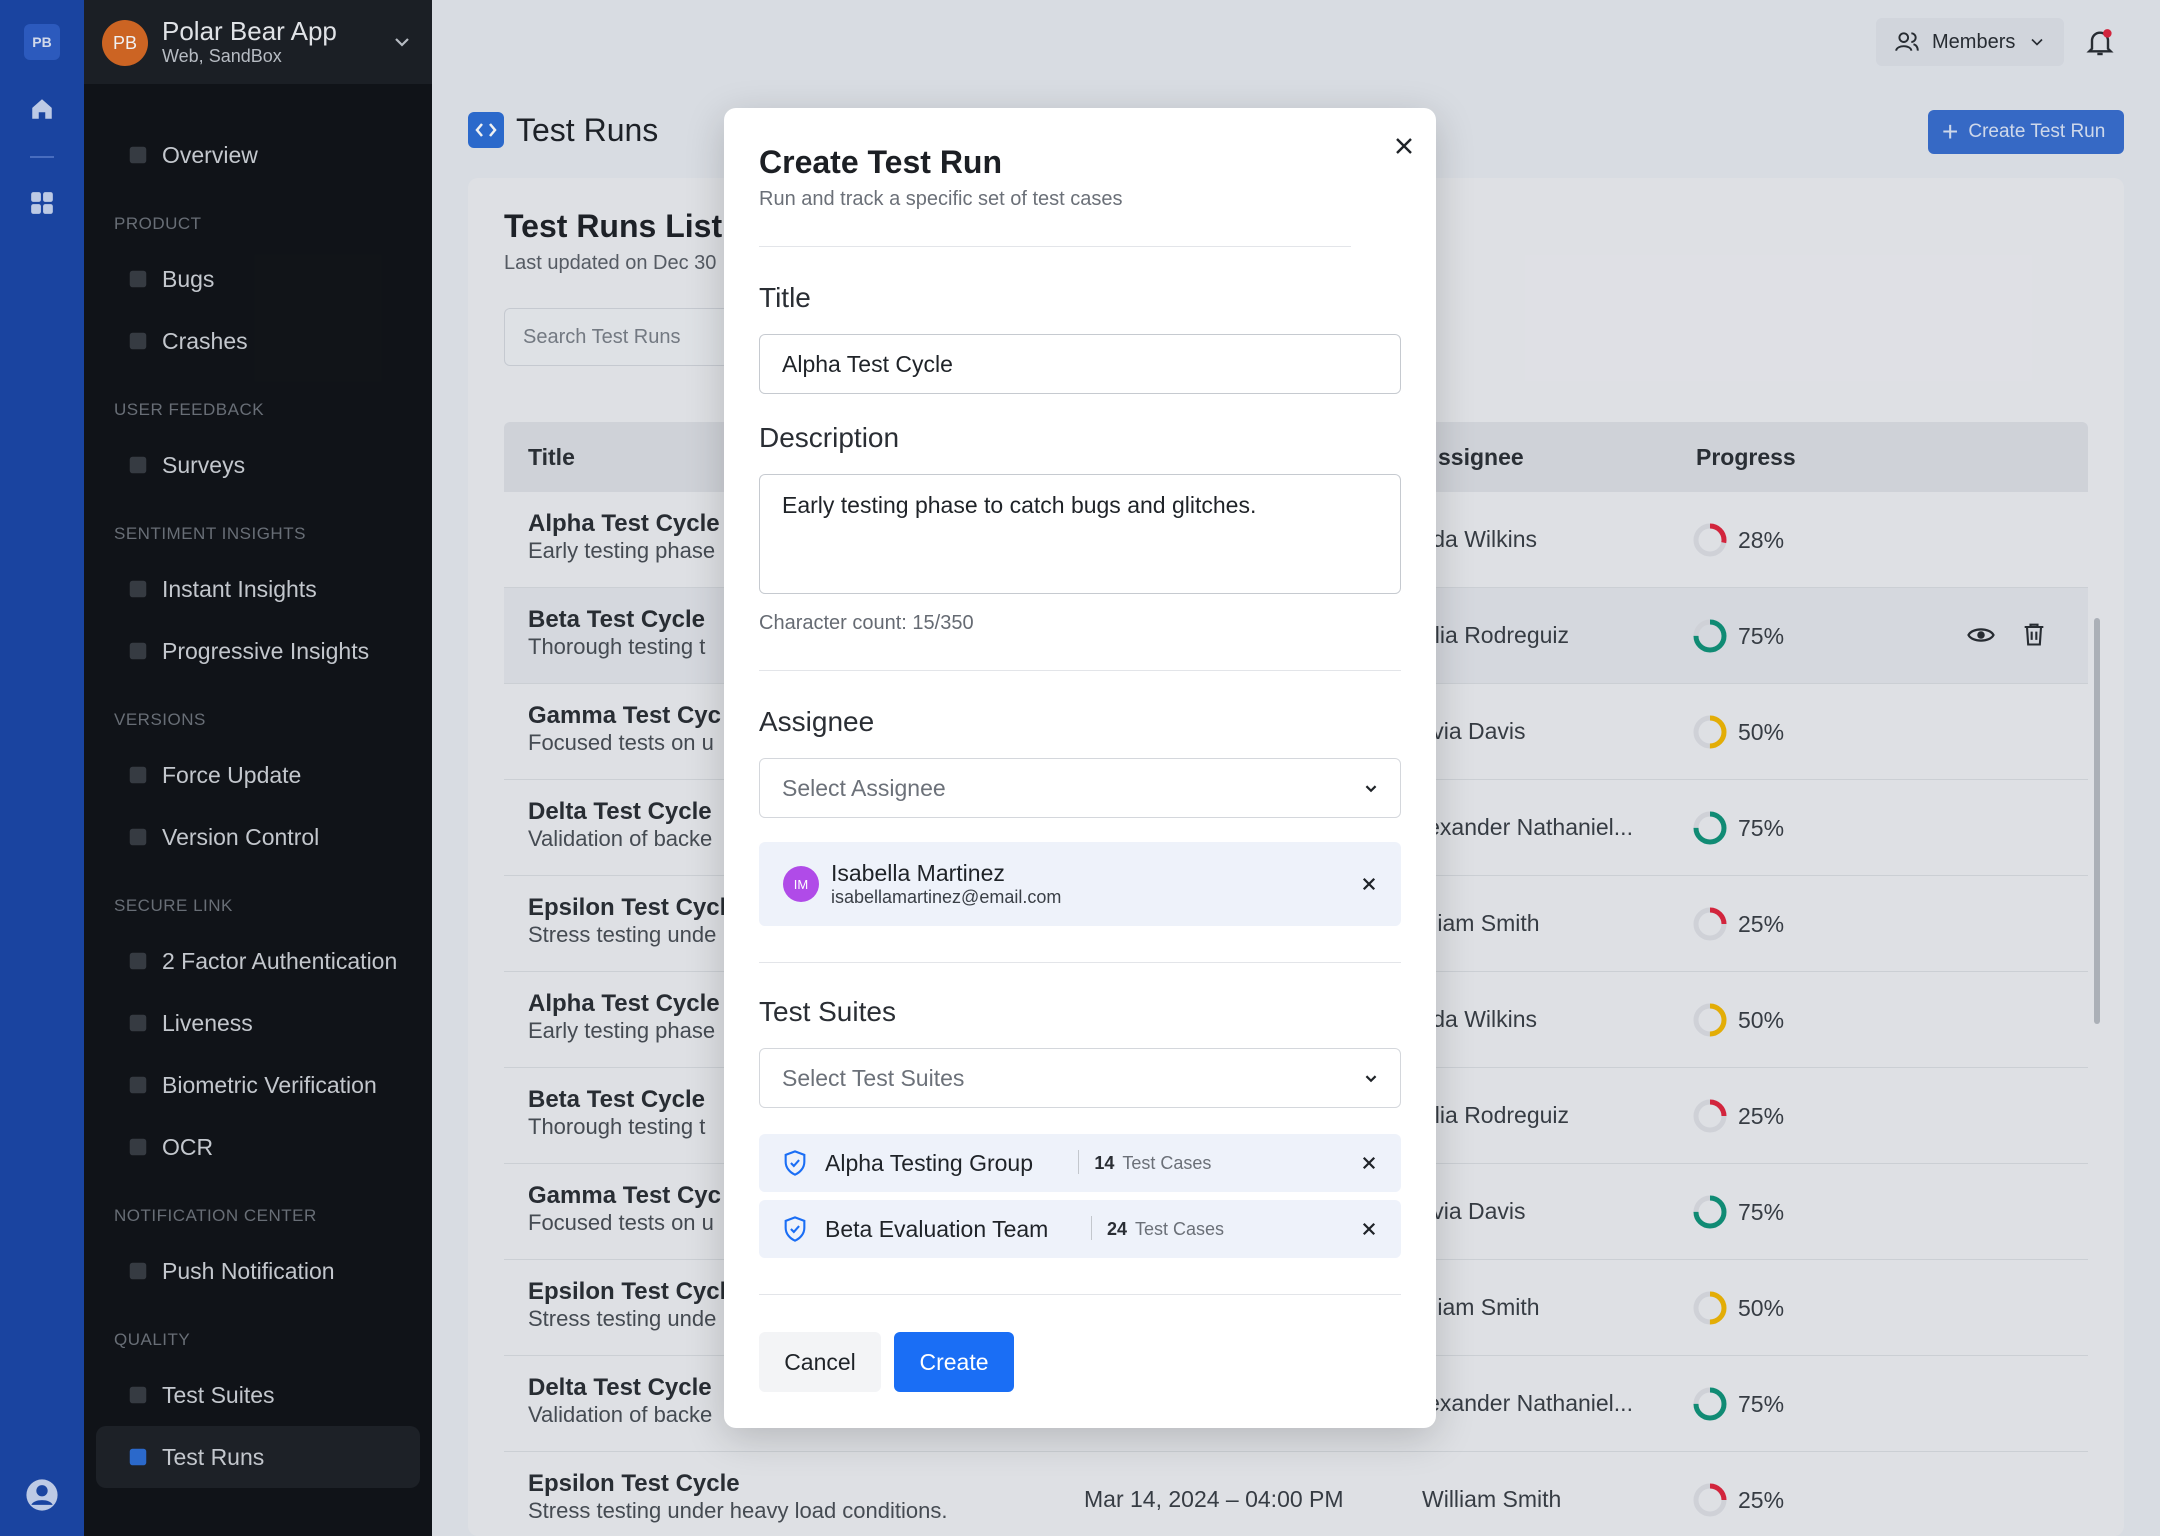 The height and width of the screenshot is (1536, 2160). What do you see at coordinates (1080, 788) in the screenshot?
I see `assignee-select: Select Assignee` at bounding box center [1080, 788].